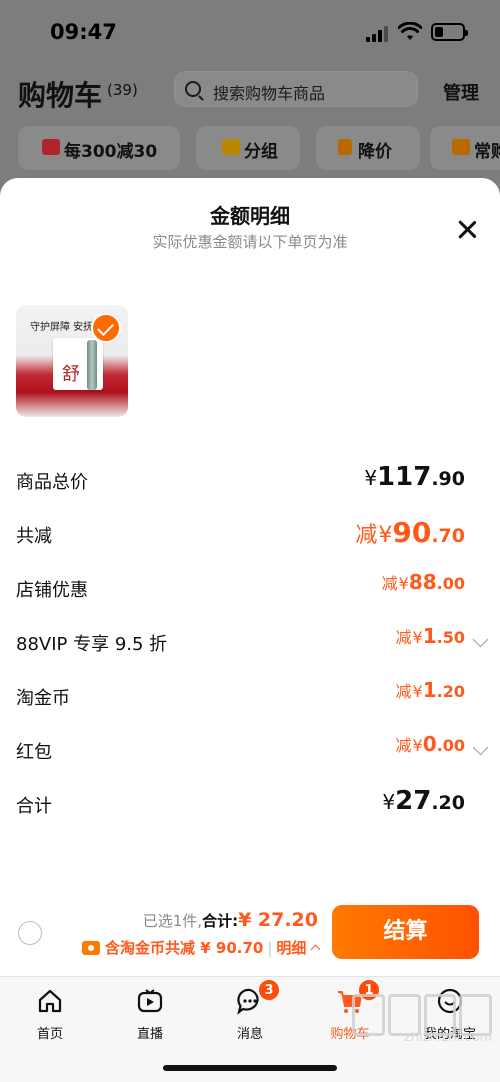 This screenshot has height=1082, width=500. I want to click on cart-search-bar: 搜索购物车商品, so click(296, 89).